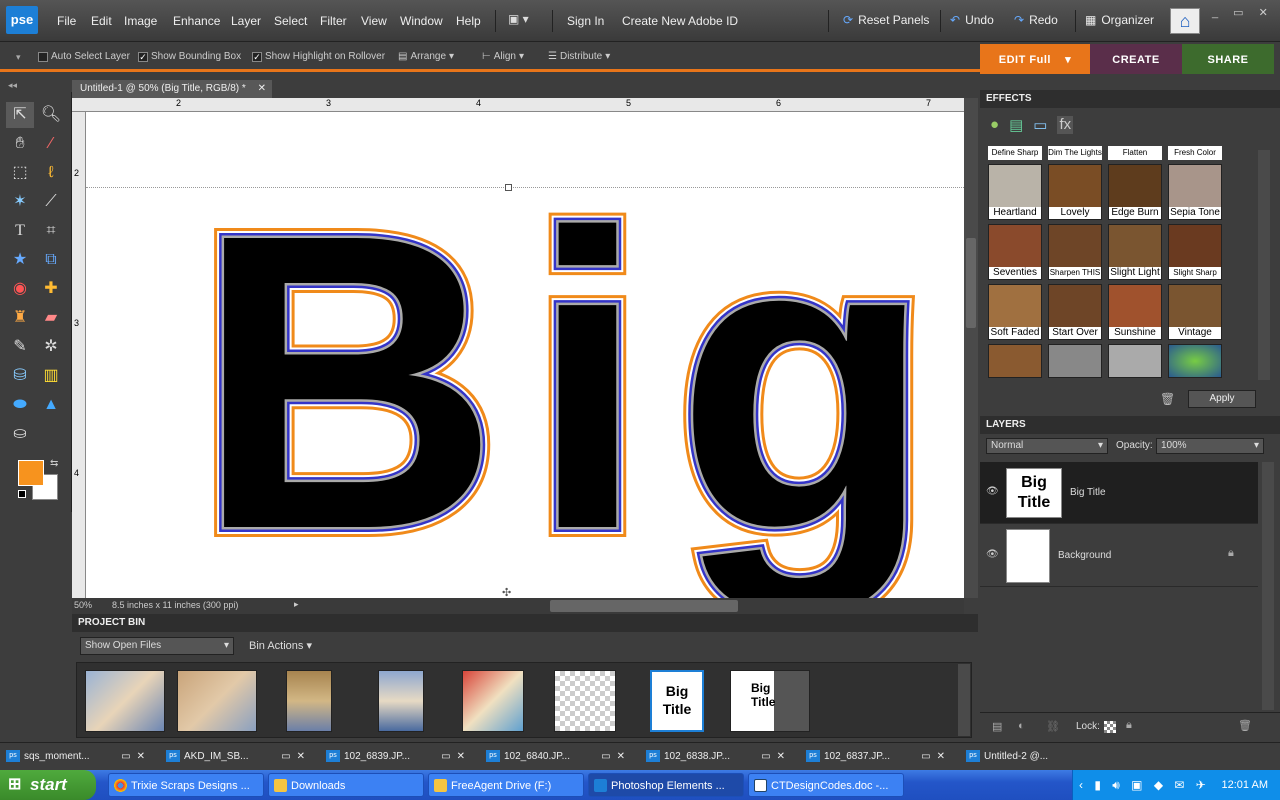 This screenshot has height=800, width=1280. I want to click on straighten-tool-icon: ⧉, so click(51, 260).